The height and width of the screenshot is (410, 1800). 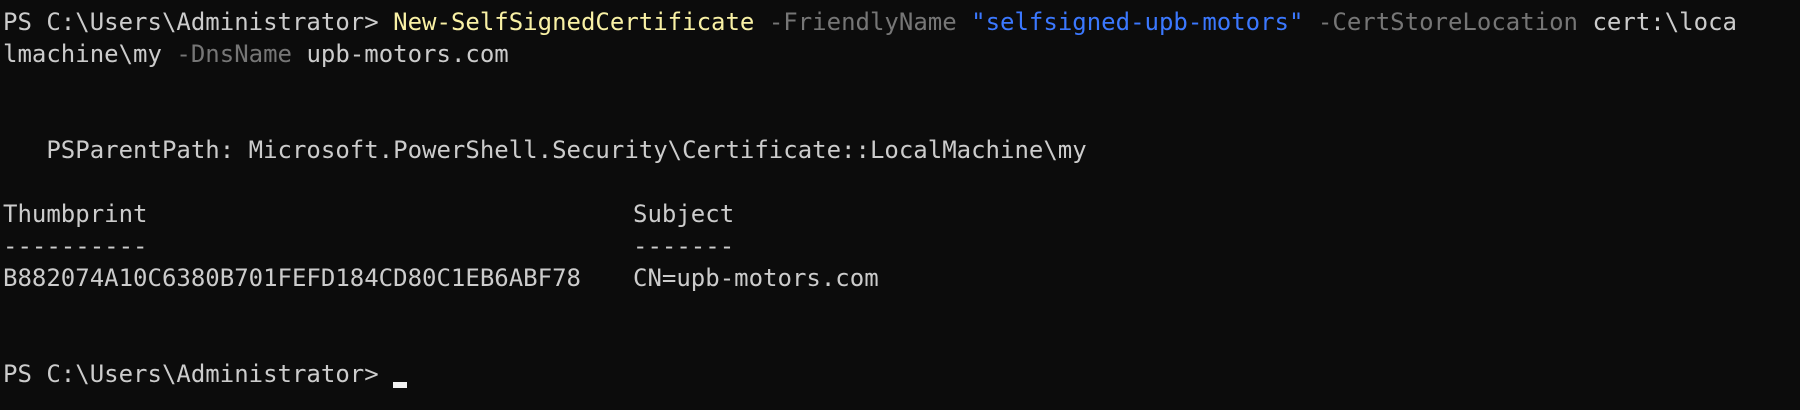 I want to click on text-cursor, so click(x=400, y=385).